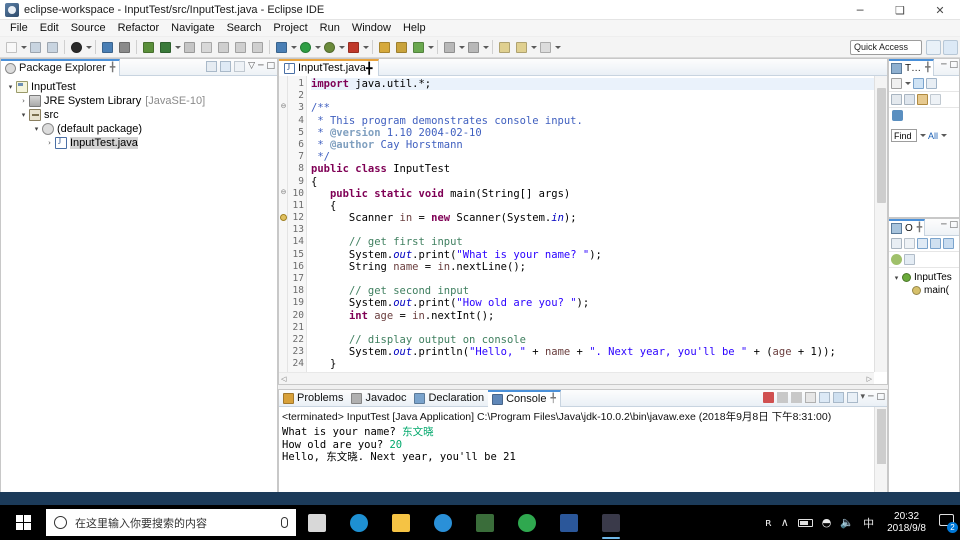  I want to click on pin-editor-button, so click(545, 47).